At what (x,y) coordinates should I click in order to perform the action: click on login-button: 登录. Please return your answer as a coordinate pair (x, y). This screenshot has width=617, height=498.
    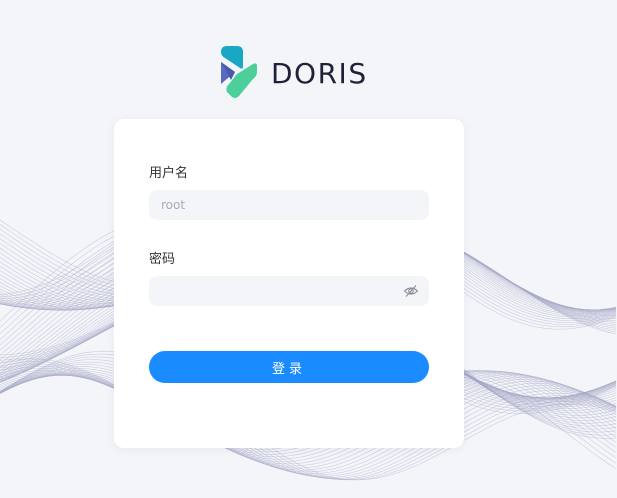
    Looking at the image, I should click on (289, 367).